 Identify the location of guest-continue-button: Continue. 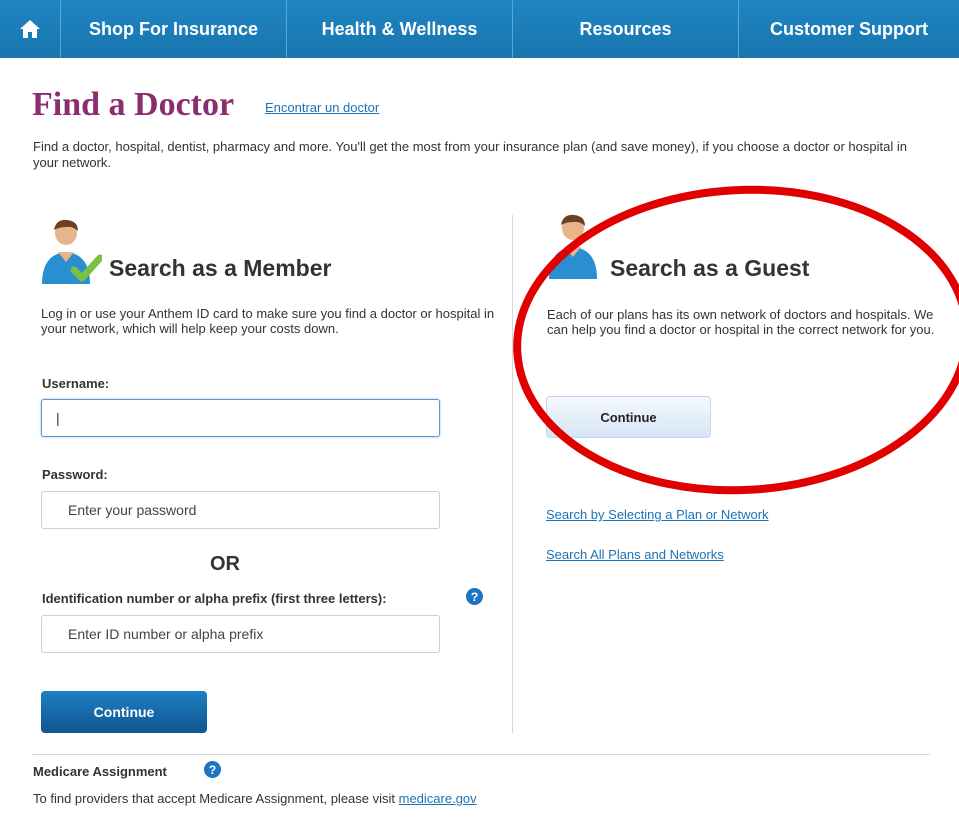
(628, 417).